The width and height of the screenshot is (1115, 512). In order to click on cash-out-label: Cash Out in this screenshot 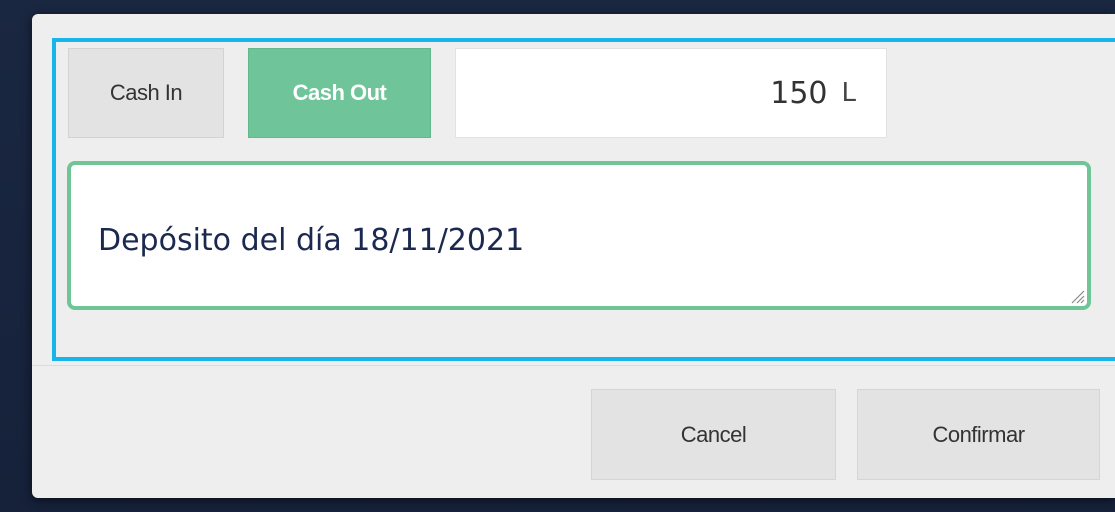, I will do `click(339, 92)`.